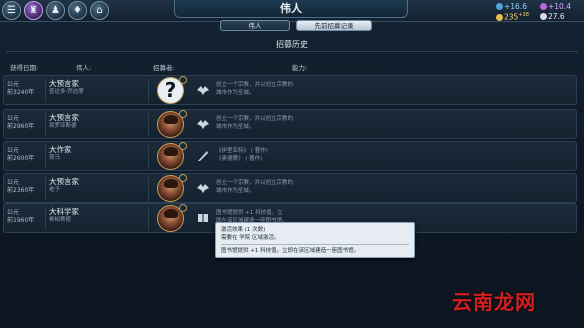 The height and width of the screenshot is (328, 584). What do you see at coordinates (543, 6) in the screenshot?
I see `culture-icon` at bounding box center [543, 6].